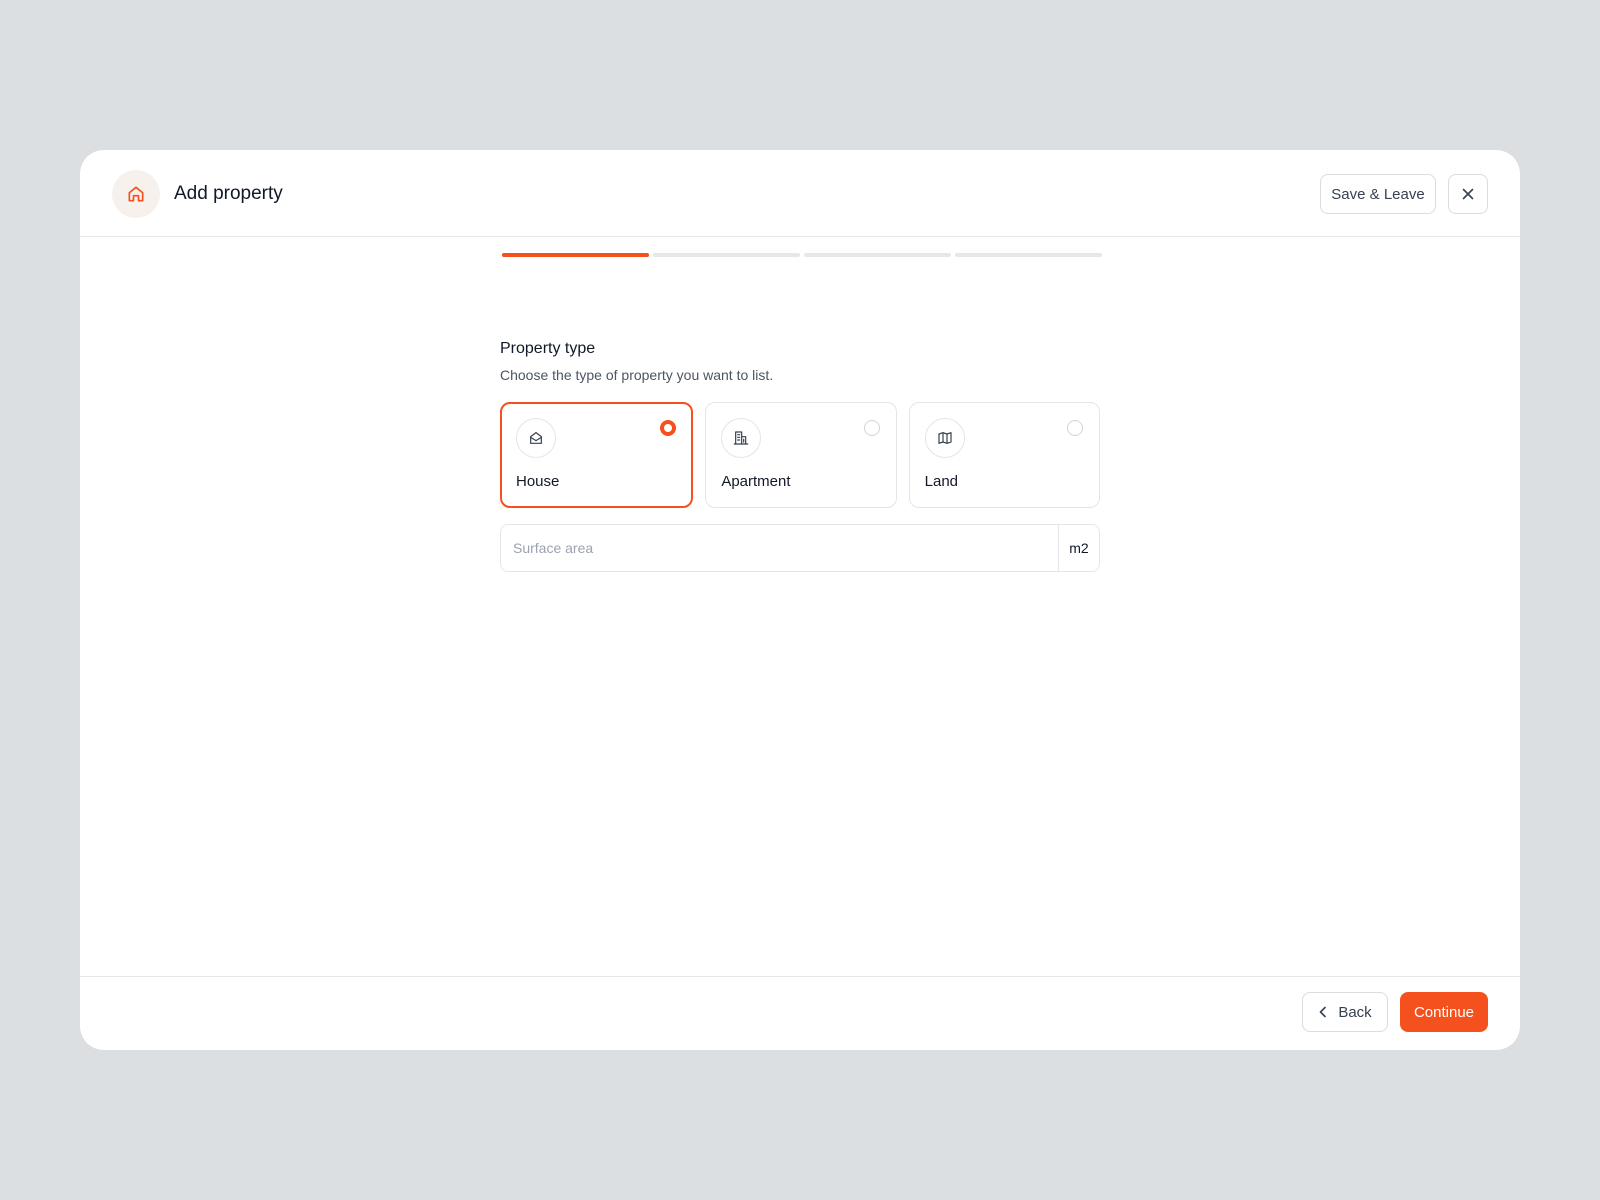  Describe the element at coordinates (1378, 194) in the screenshot. I see `save-and-leave-button: Save & Leave` at that location.